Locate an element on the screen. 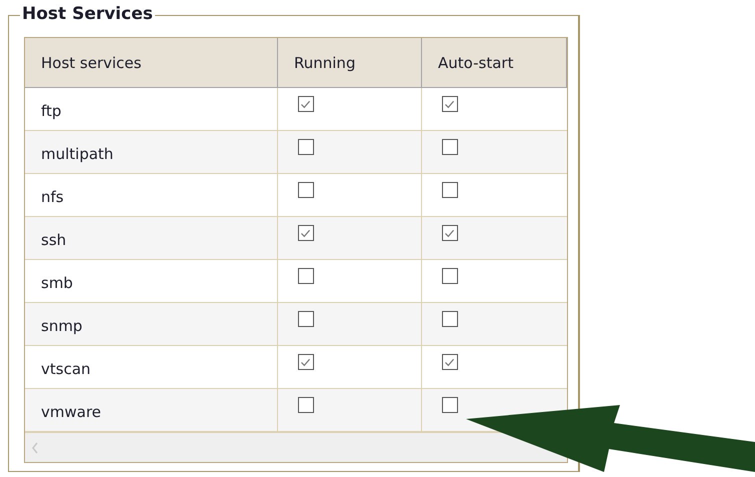  column-header: Running is located at coordinates (350, 63).